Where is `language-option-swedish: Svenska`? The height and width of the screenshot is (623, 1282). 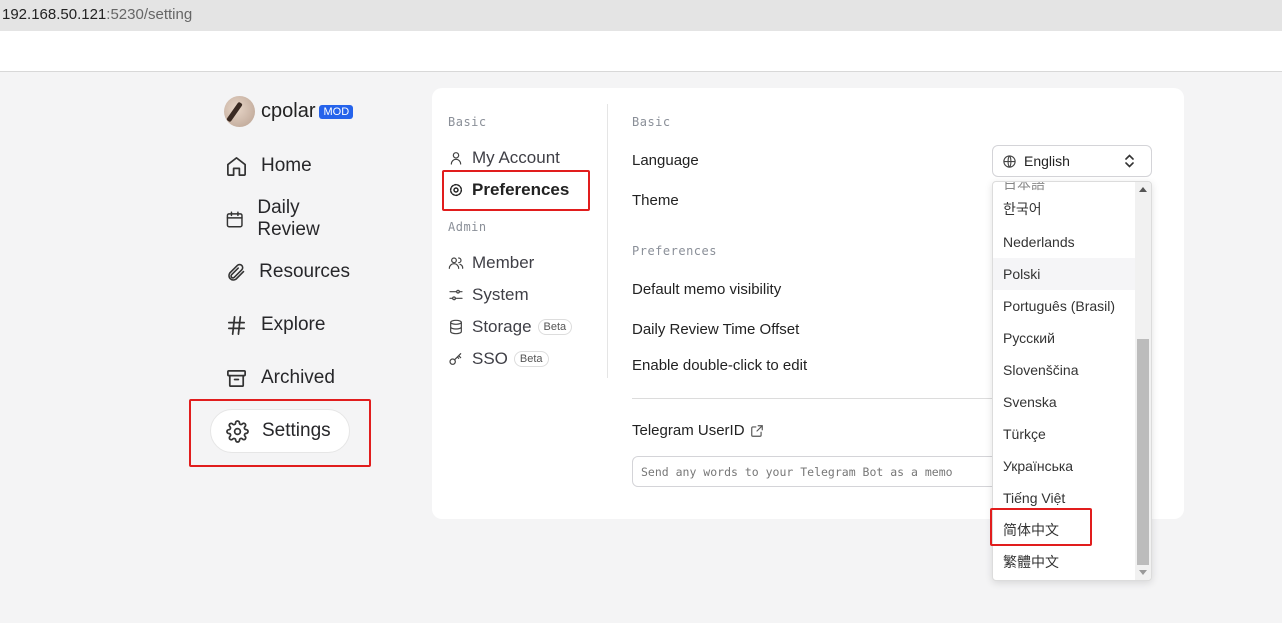 language-option-swedish: Svenska is located at coordinates (1065, 402).